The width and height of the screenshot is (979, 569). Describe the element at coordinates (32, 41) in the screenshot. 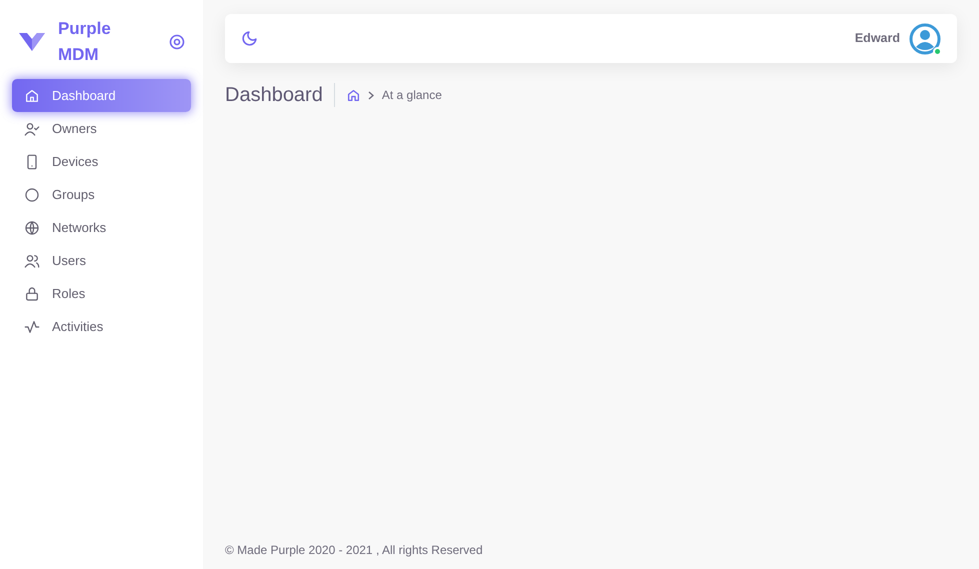

I see `logo-icon` at that location.